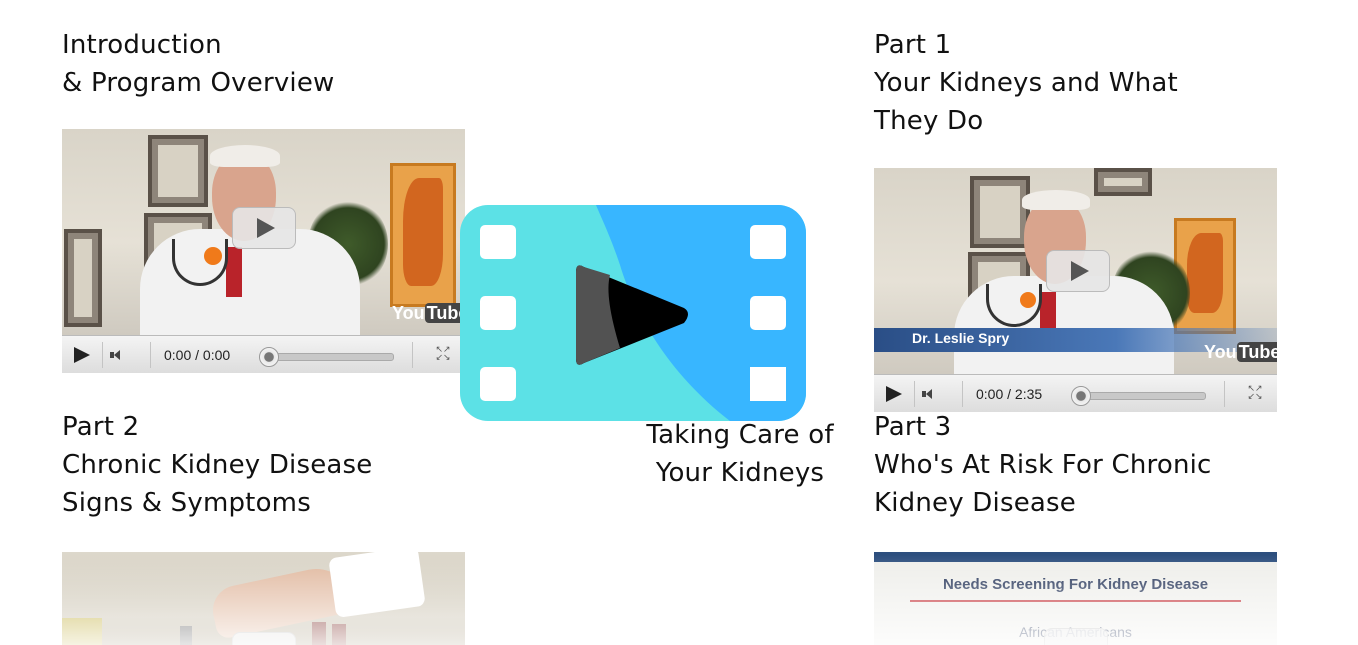  I want to click on intro-title-line1: Introduction, so click(142, 45).